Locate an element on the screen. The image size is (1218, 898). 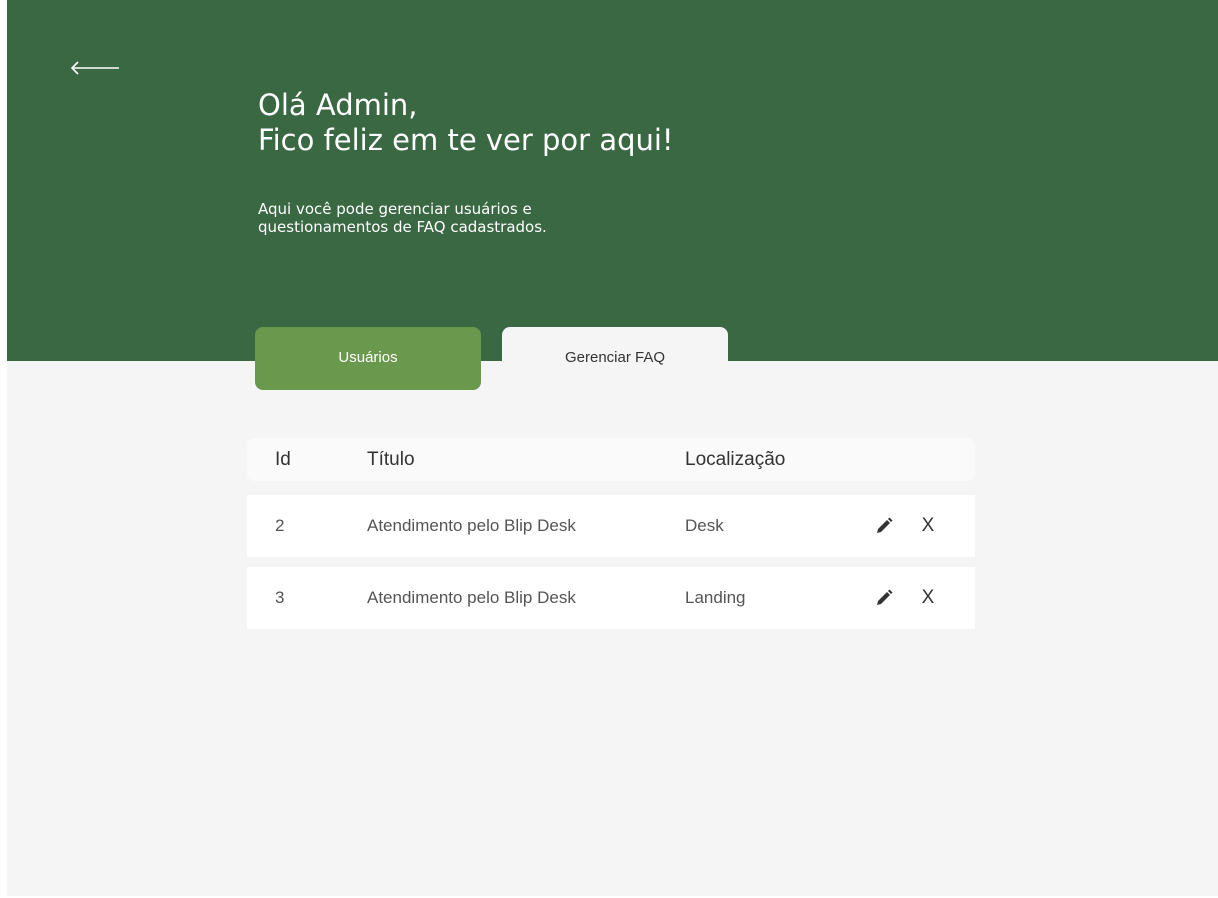
greeting-line-1: Olá Admin, is located at coordinates (338, 105).